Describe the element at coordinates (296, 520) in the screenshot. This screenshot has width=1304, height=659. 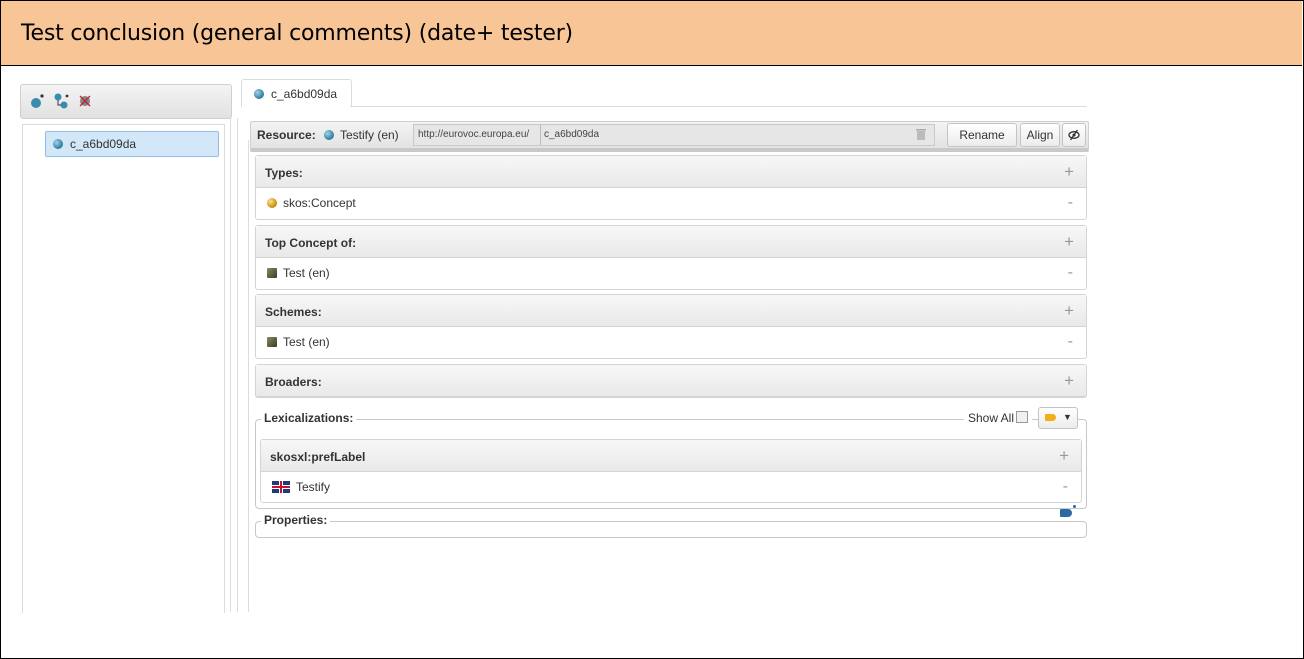
I see `properties-title: Properties:` at that location.